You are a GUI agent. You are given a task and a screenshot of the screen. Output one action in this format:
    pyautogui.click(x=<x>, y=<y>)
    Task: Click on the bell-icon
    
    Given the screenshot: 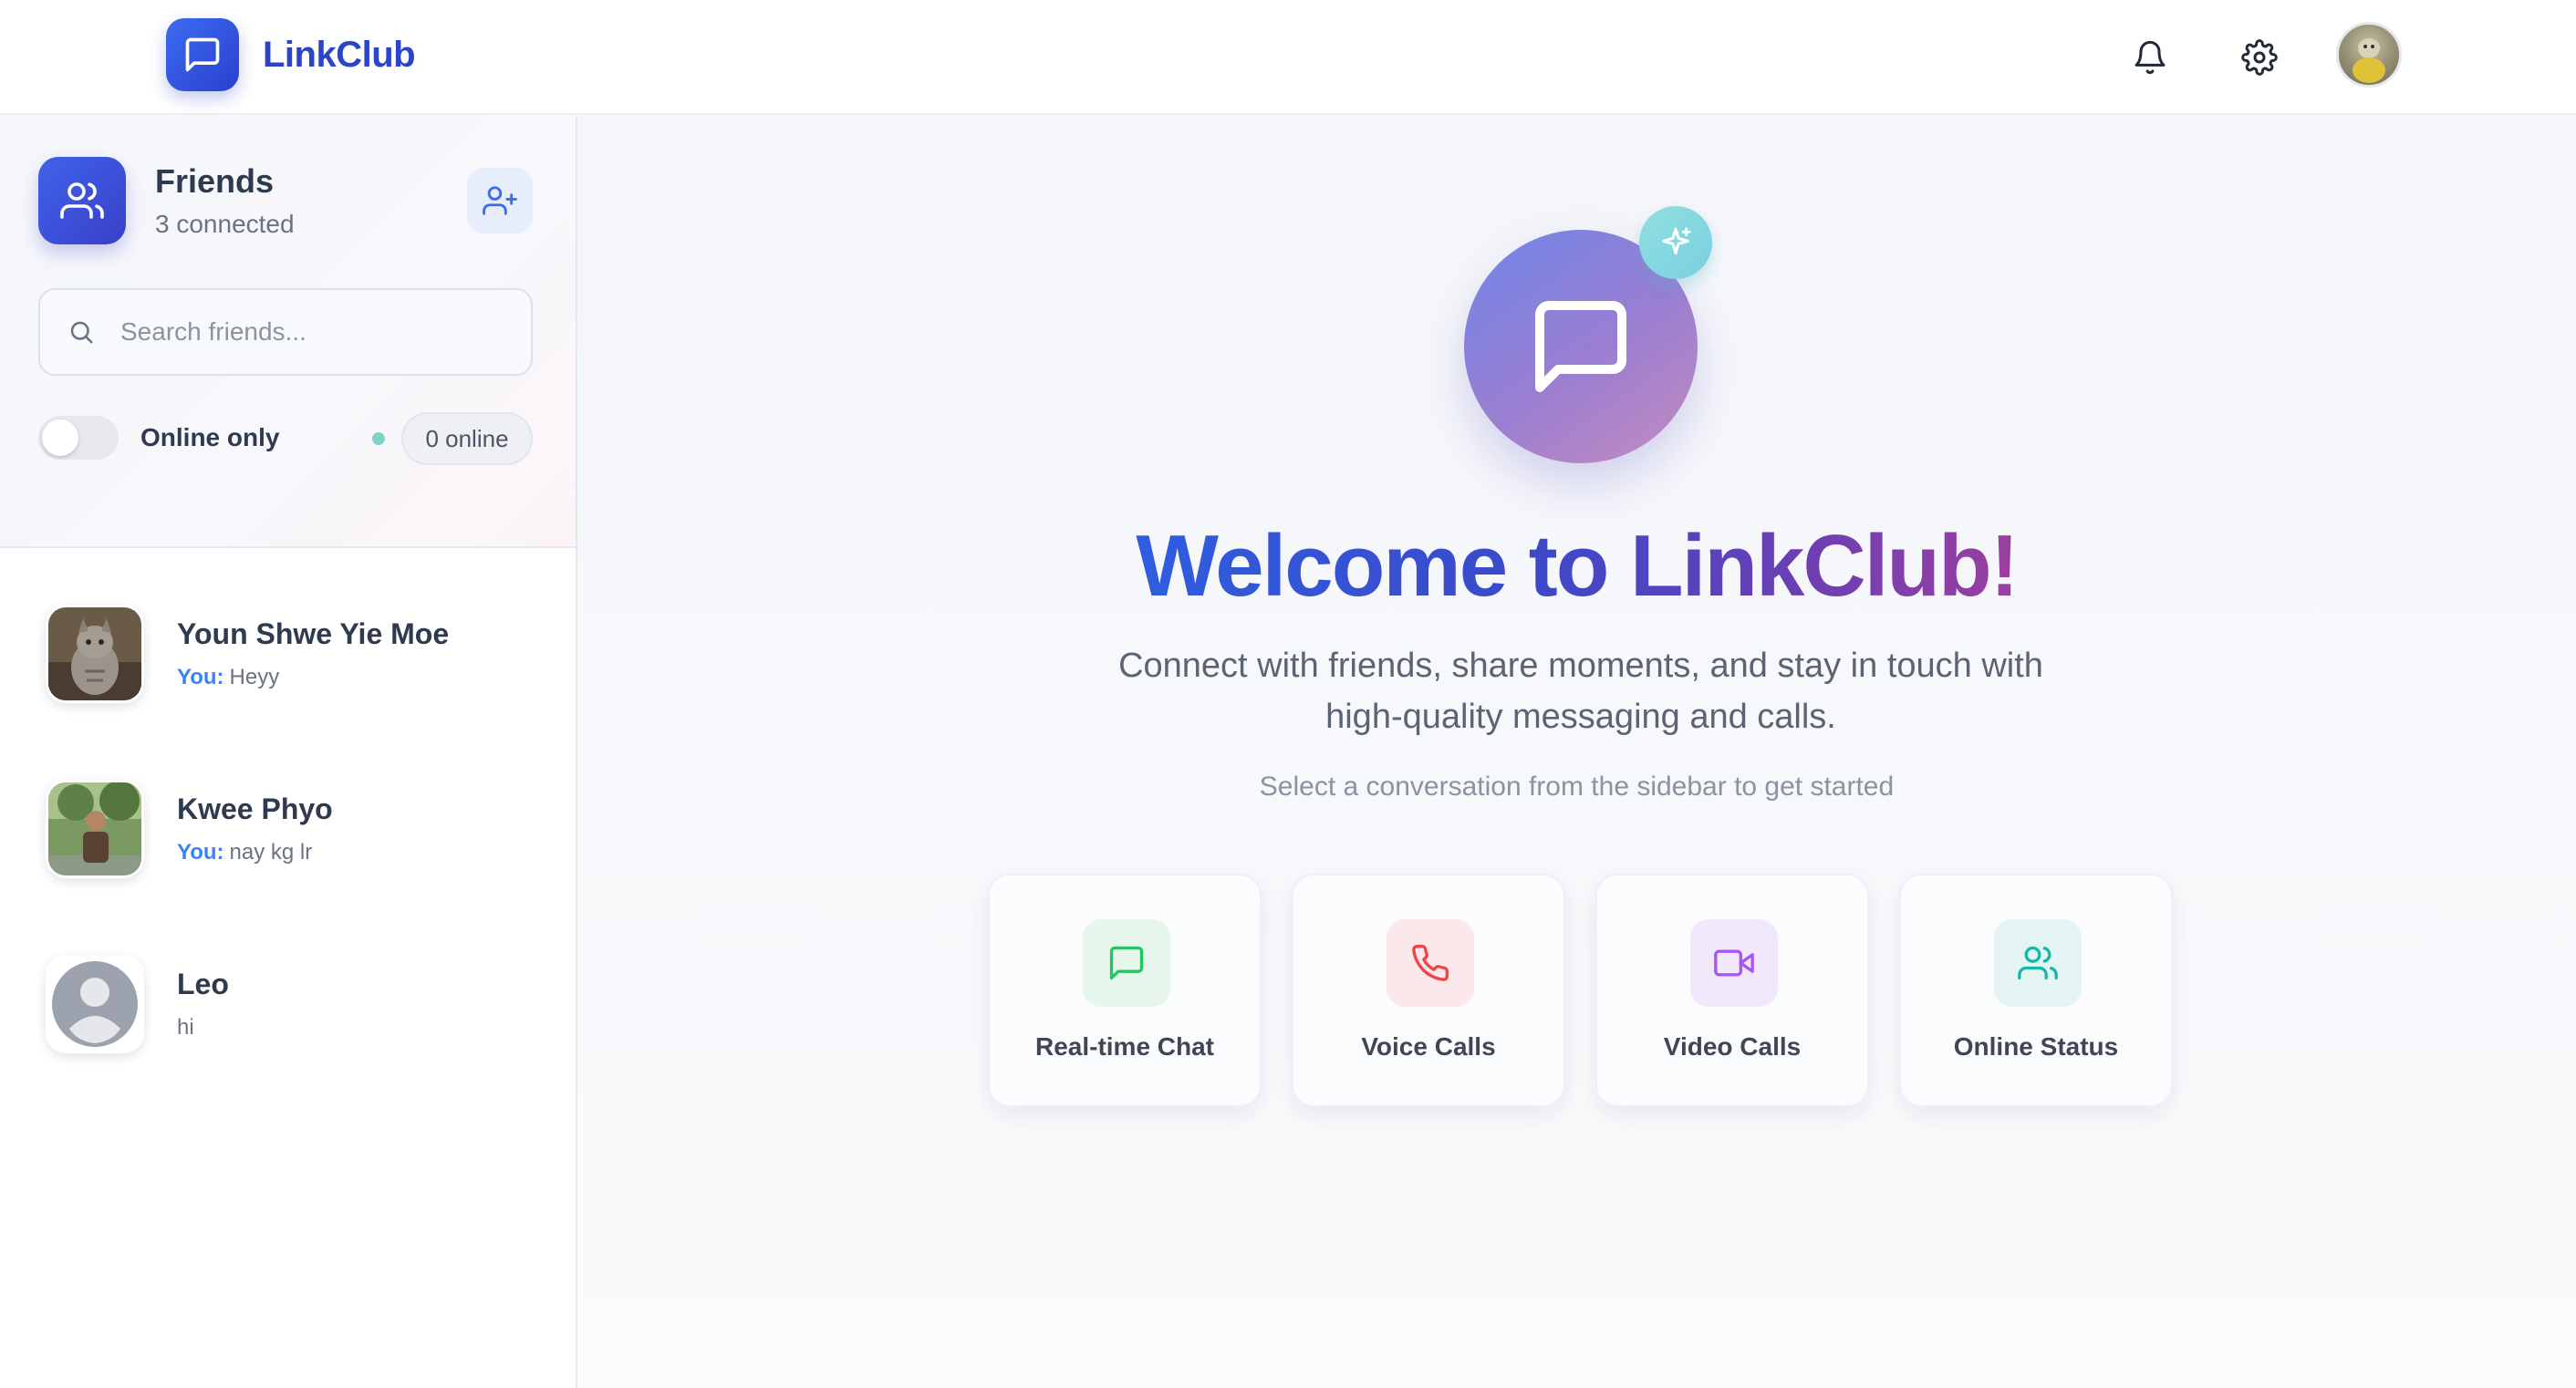 What is the action you would take?
    pyautogui.click(x=2150, y=57)
    